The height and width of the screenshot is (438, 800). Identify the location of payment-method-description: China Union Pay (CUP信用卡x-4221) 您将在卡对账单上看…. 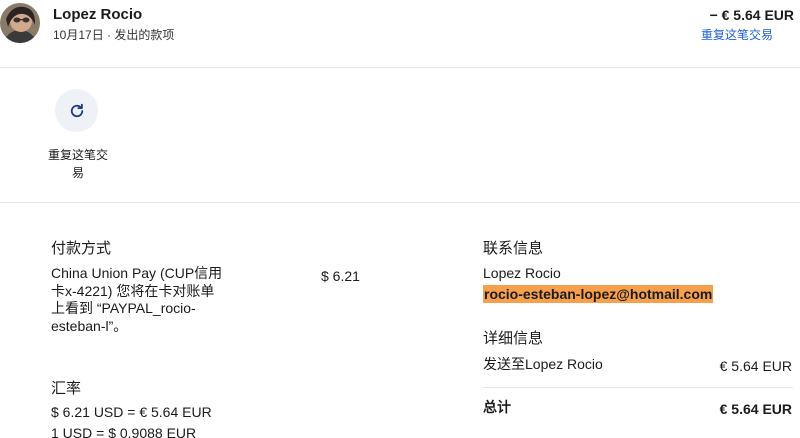
(137, 299).